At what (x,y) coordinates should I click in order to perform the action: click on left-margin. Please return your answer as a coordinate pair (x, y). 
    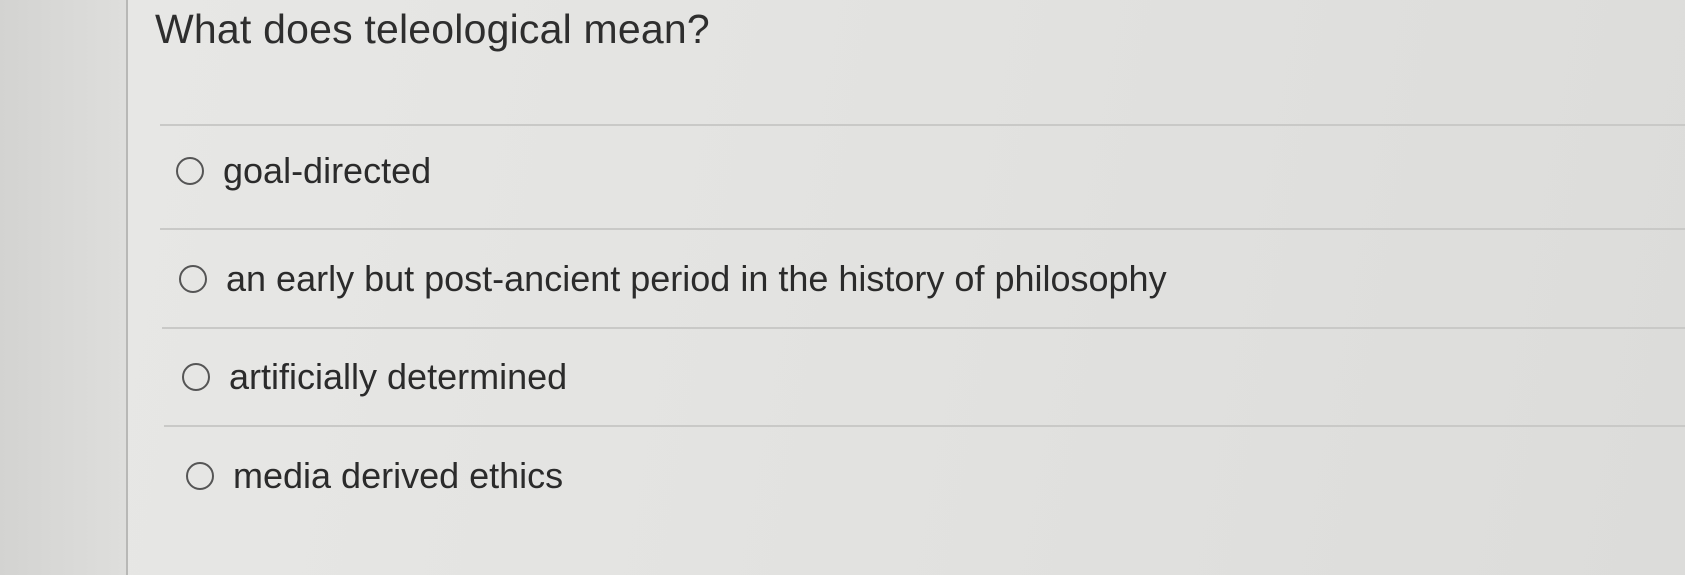
    Looking at the image, I should click on (64, 287).